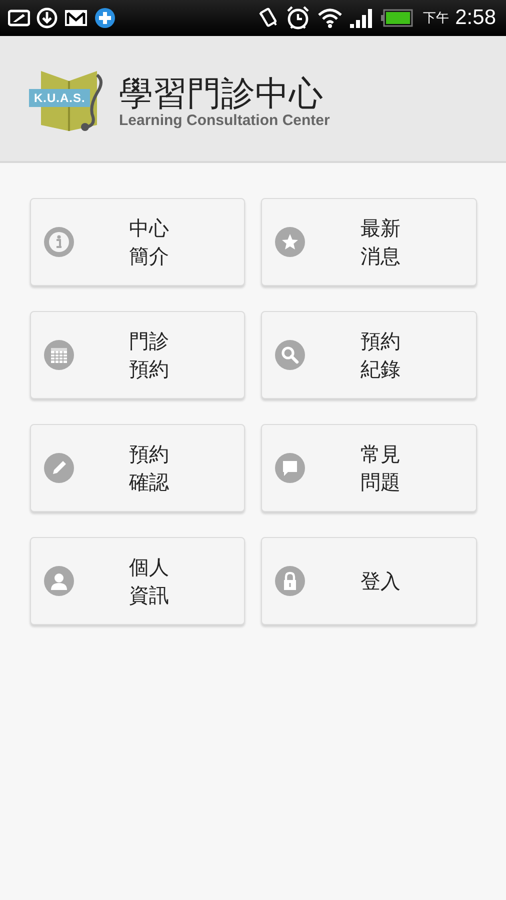 The height and width of the screenshot is (900, 506). I want to click on calendar-icon, so click(59, 355).